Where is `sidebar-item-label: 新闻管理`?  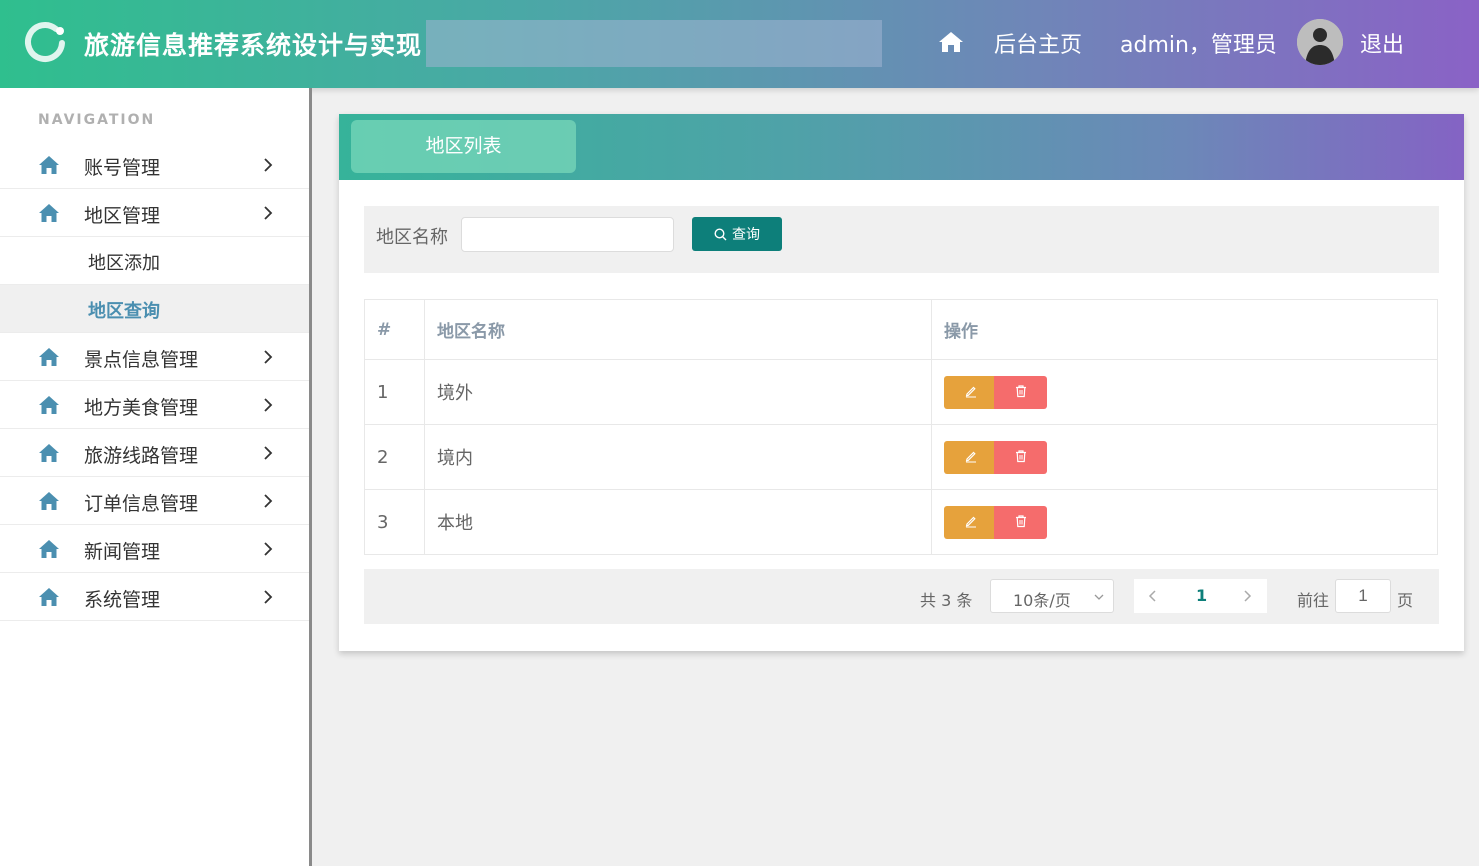 sidebar-item-label: 新闻管理 is located at coordinates (122, 552).